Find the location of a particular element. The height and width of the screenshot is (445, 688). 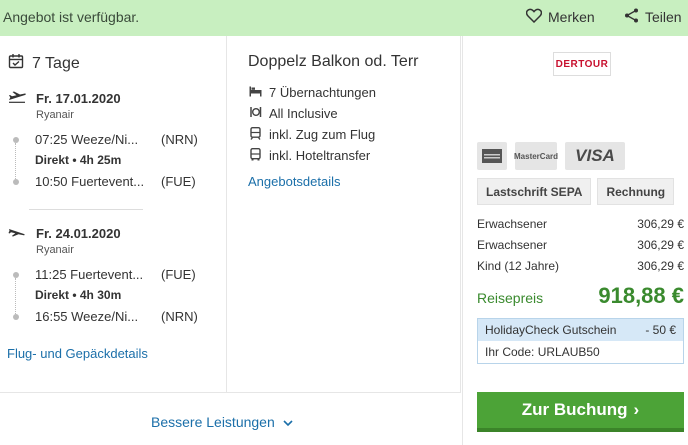

chevron-down-icon is located at coordinates (288, 422).